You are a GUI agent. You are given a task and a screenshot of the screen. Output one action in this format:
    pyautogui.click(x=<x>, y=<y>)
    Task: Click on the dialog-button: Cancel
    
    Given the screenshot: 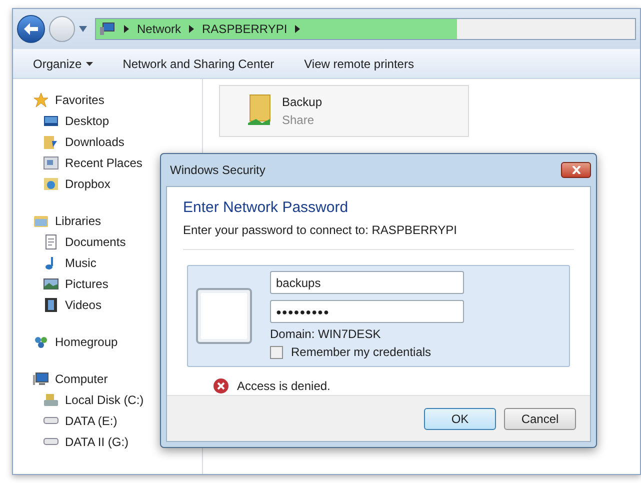 What is the action you would take?
    pyautogui.click(x=540, y=419)
    